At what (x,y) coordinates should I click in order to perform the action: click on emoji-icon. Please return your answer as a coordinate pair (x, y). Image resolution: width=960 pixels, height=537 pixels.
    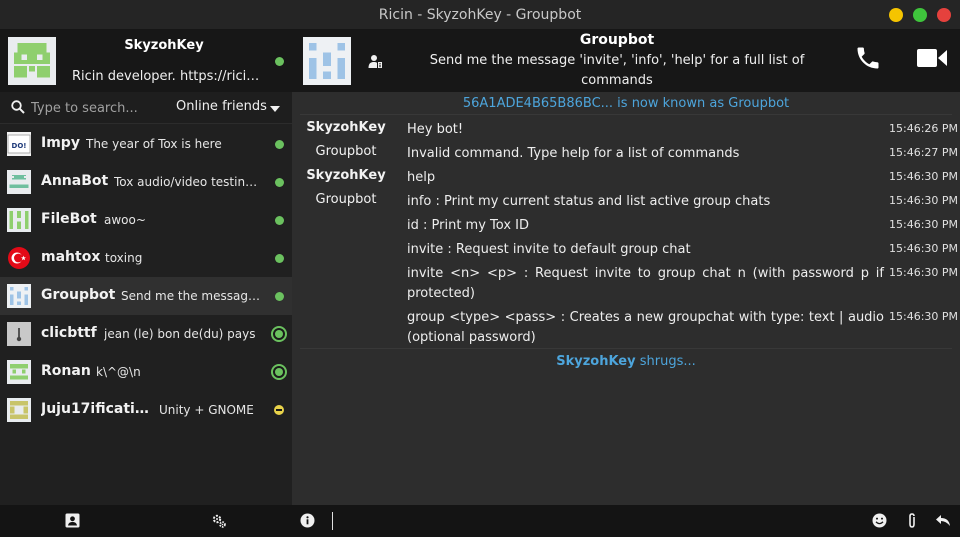
    Looking at the image, I should click on (879, 520).